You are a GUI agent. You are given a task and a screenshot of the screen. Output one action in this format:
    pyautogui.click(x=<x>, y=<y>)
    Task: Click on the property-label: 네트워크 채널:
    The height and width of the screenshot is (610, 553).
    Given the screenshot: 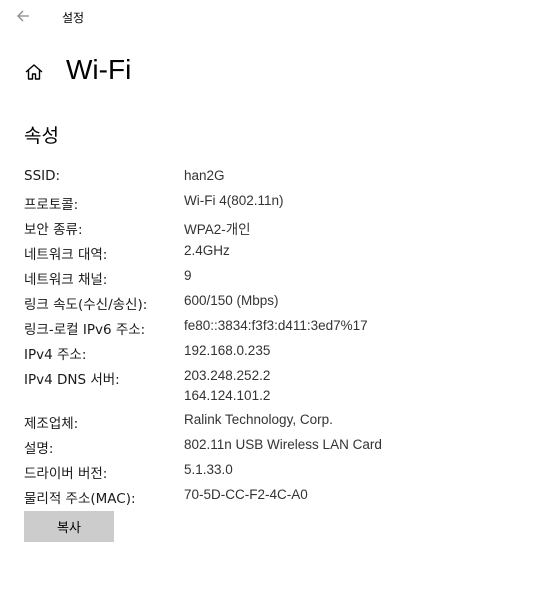 What is the action you would take?
    pyautogui.click(x=66, y=280)
    